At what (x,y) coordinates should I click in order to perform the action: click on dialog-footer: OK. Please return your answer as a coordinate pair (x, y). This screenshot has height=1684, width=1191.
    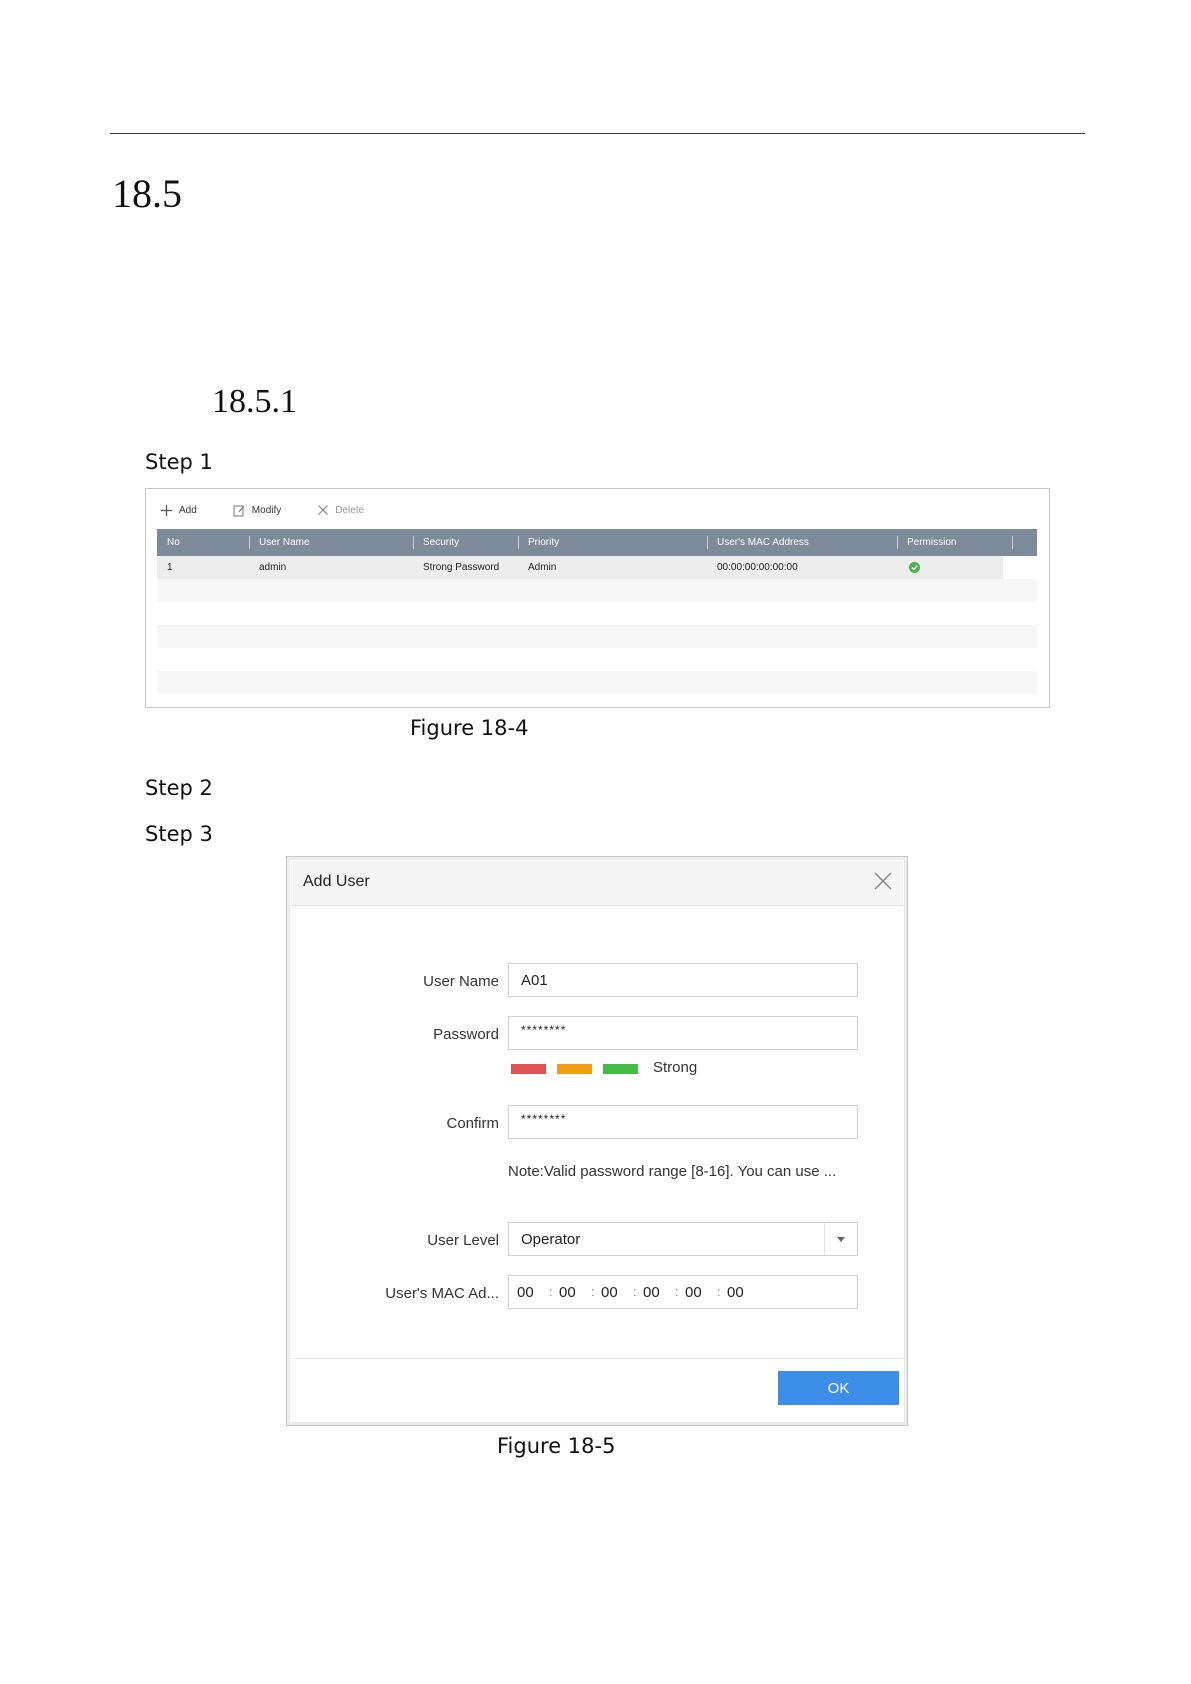
    Looking at the image, I should click on (597, 1389).